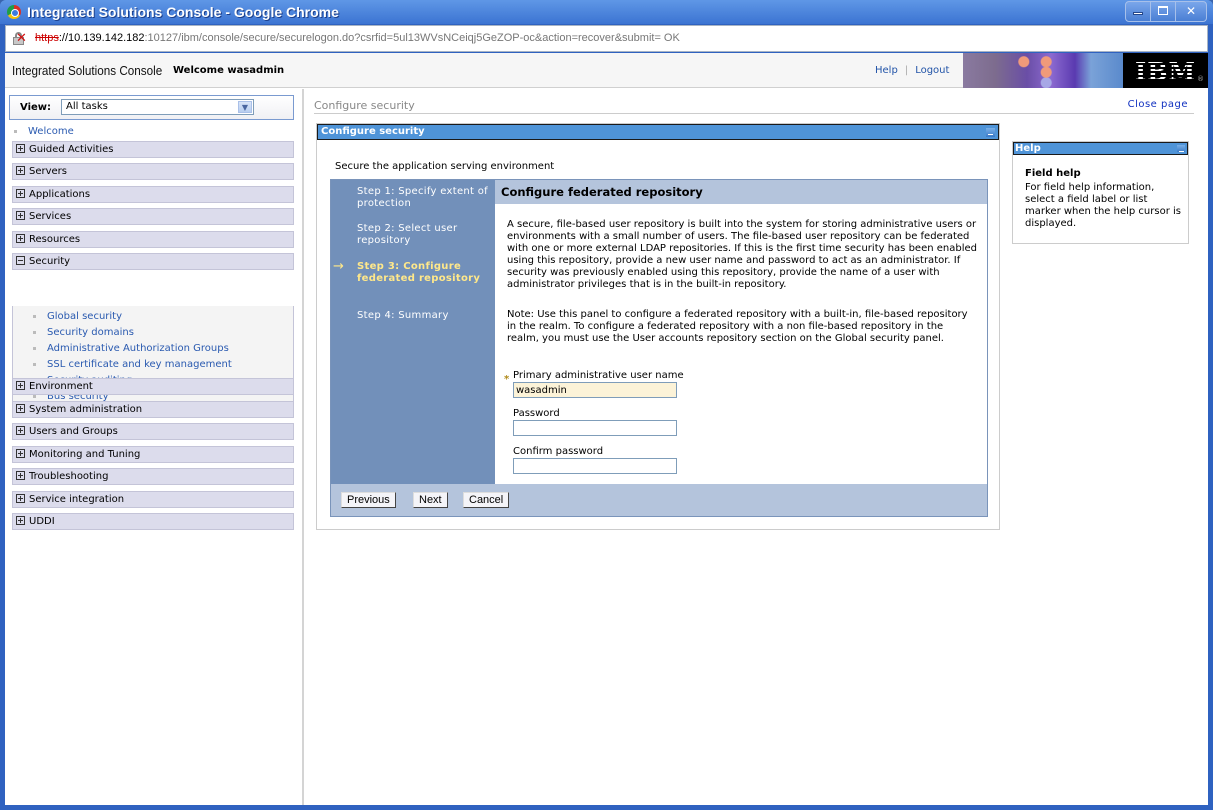 The width and height of the screenshot is (1213, 810). Describe the element at coordinates (44, 131) in the screenshot. I see `nav-welcome: Welcome` at that location.